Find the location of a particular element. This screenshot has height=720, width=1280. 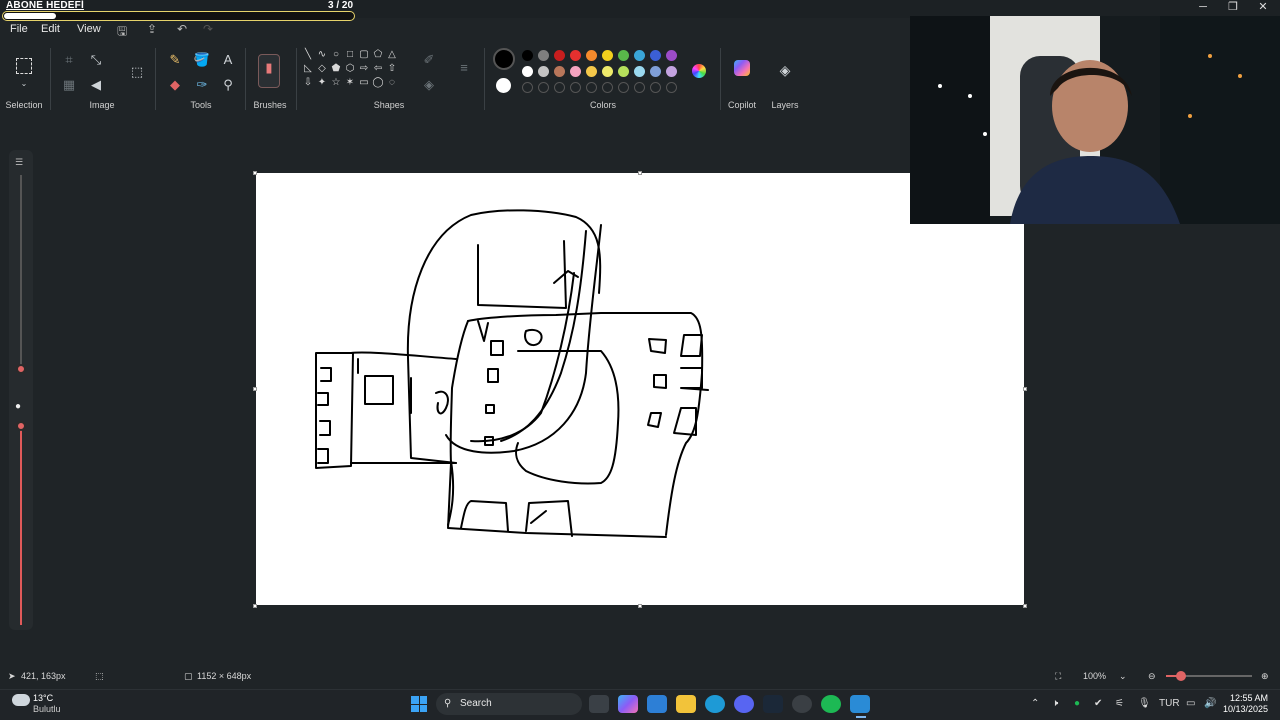

size-icon: ≡ is located at coordinates (464, 68).